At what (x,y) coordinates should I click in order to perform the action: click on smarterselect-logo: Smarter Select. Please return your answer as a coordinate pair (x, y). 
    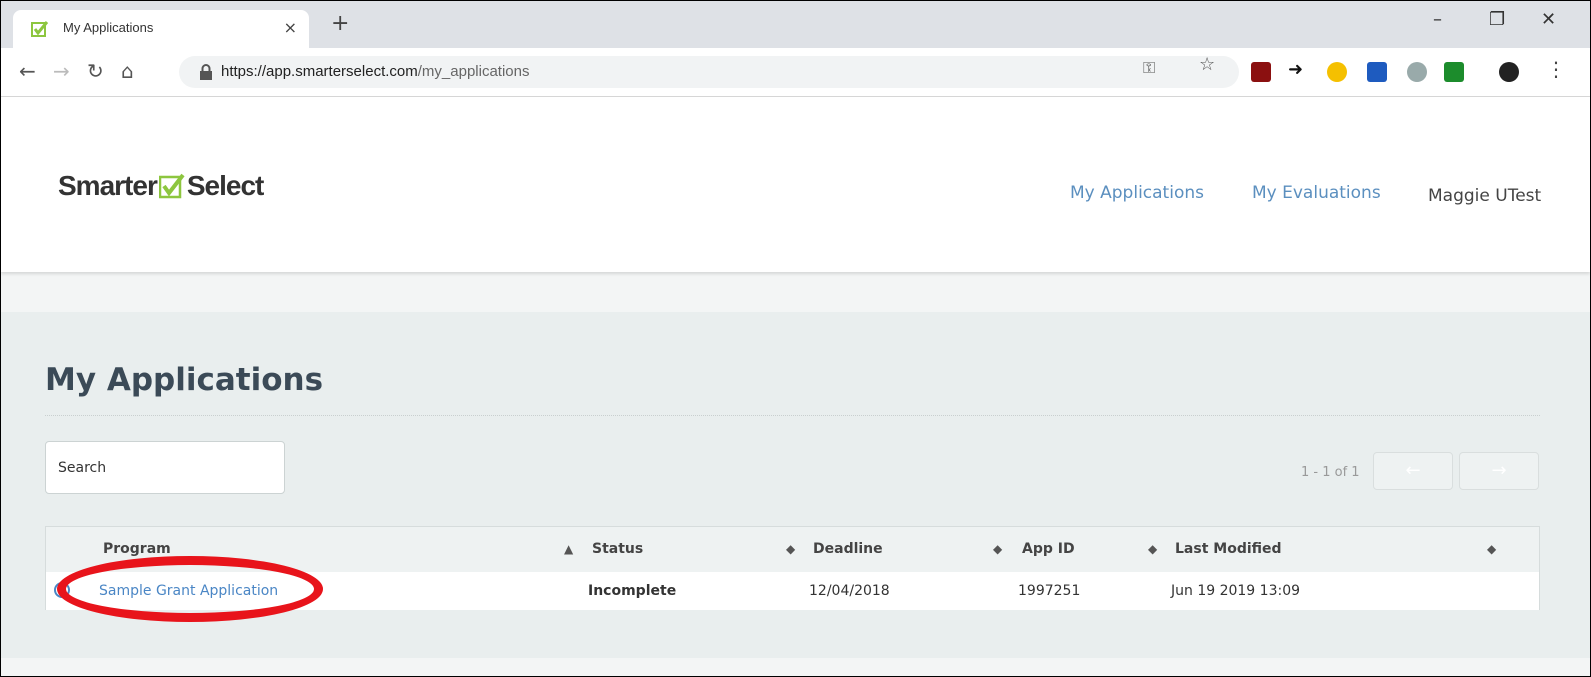
    Looking at the image, I should click on (161, 186).